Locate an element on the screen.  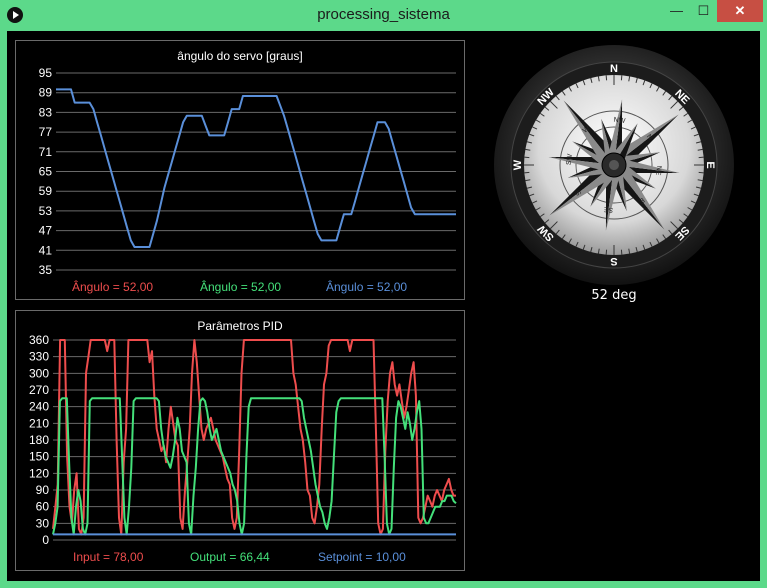
compass-dial: NNEESESSWWNW NNEESESSWWNW is located at coordinates (614, 165).